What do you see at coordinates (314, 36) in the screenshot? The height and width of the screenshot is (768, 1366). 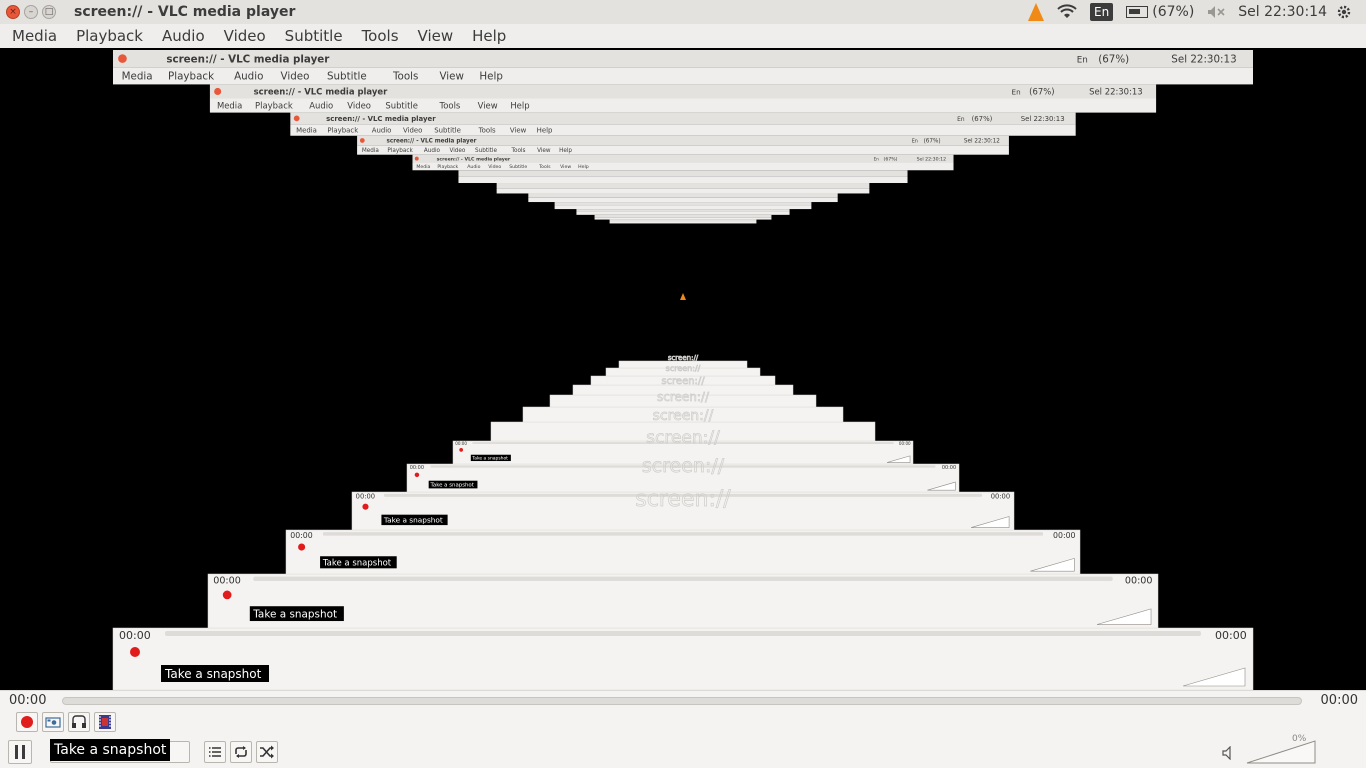 I see `menu-subtitle: Subtitle` at bounding box center [314, 36].